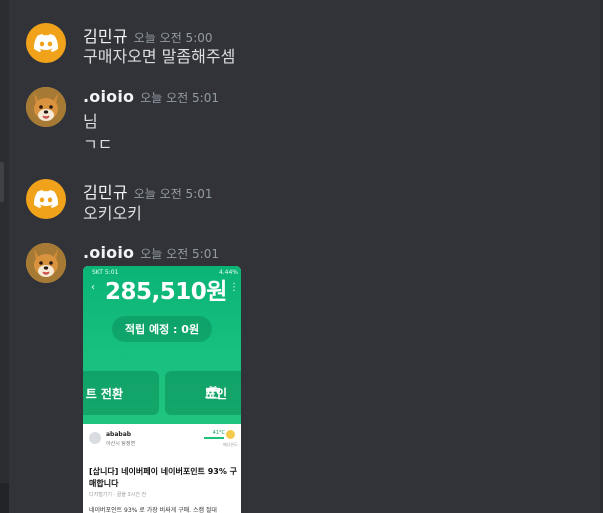 The width and height of the screenshot is (603, 513). Describe the element at coordinates (121, 444) in the screenshot. I see `seller-location: 아산시 탕정면` at that location.